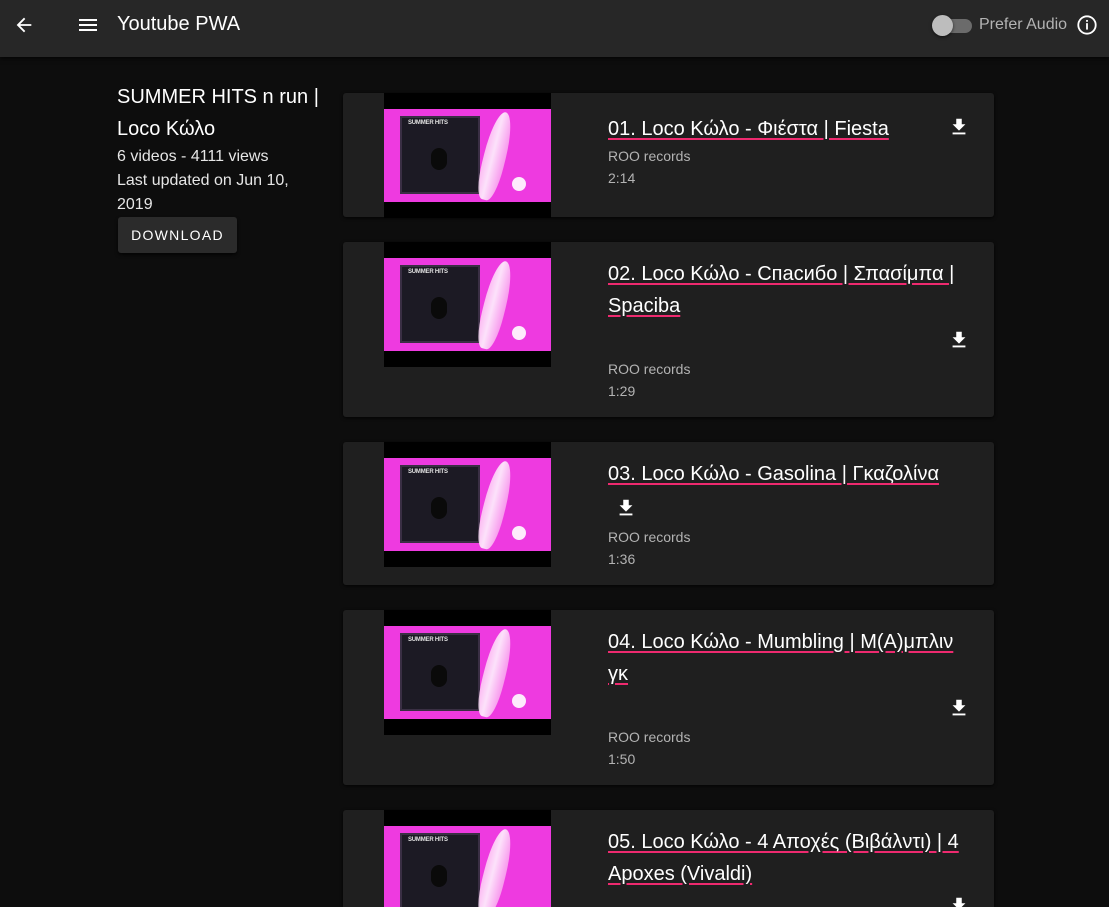 This screenshot has width=1109, height=907. I want to click on video-title-link: 01. Loco Κώλο - Φιέστα | Fiesta, so click(793, 129).